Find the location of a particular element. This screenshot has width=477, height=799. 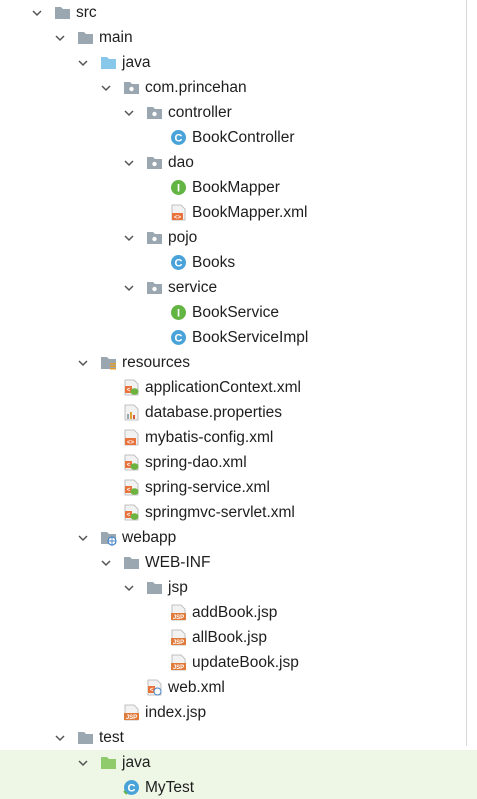

tree-item-label: resources is located at coordinates (156, 362).